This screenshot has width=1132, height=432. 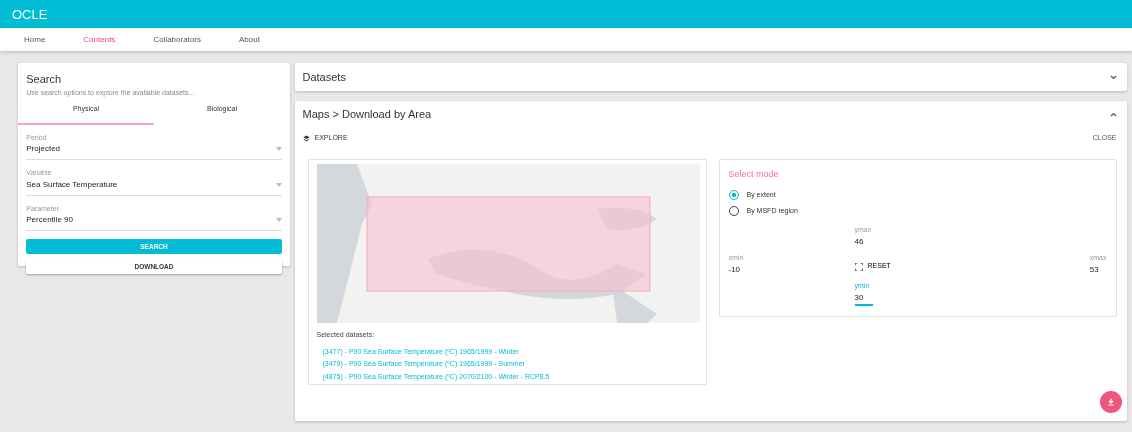 What do you see at coordinates (858, 266) in the screenshot?
I see `fullscreen-icon` at bounding box center [858, 266].